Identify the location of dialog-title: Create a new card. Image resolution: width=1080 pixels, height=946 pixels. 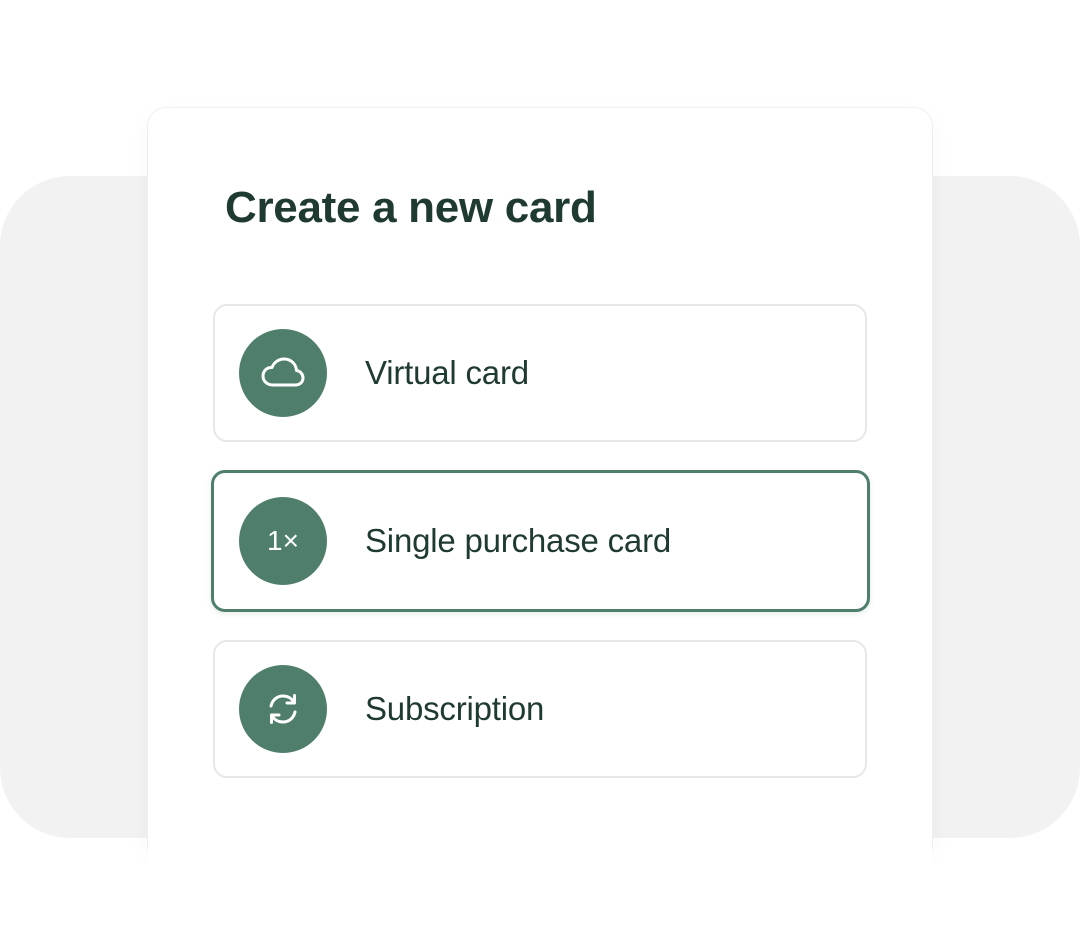
(411, 207).